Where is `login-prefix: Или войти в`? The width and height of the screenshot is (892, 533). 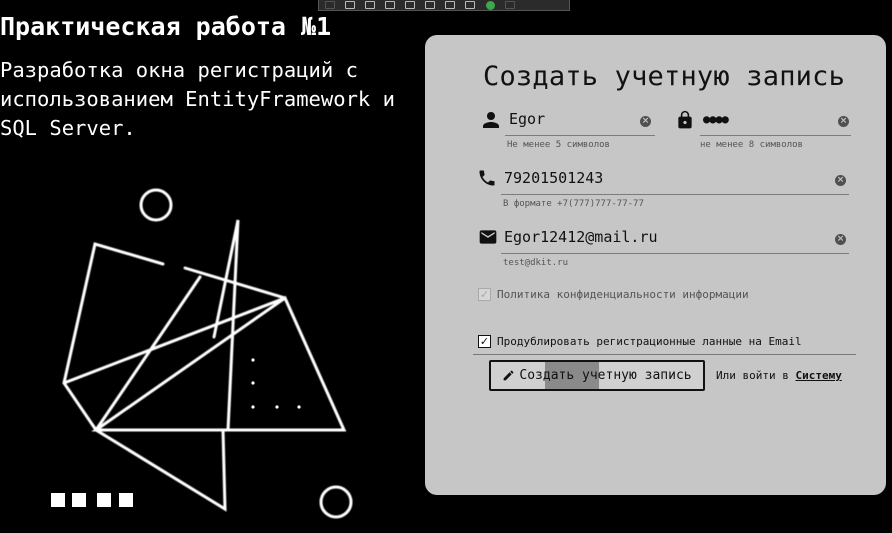
login-prefix: Или войти в is located at coordinates (752, 375).